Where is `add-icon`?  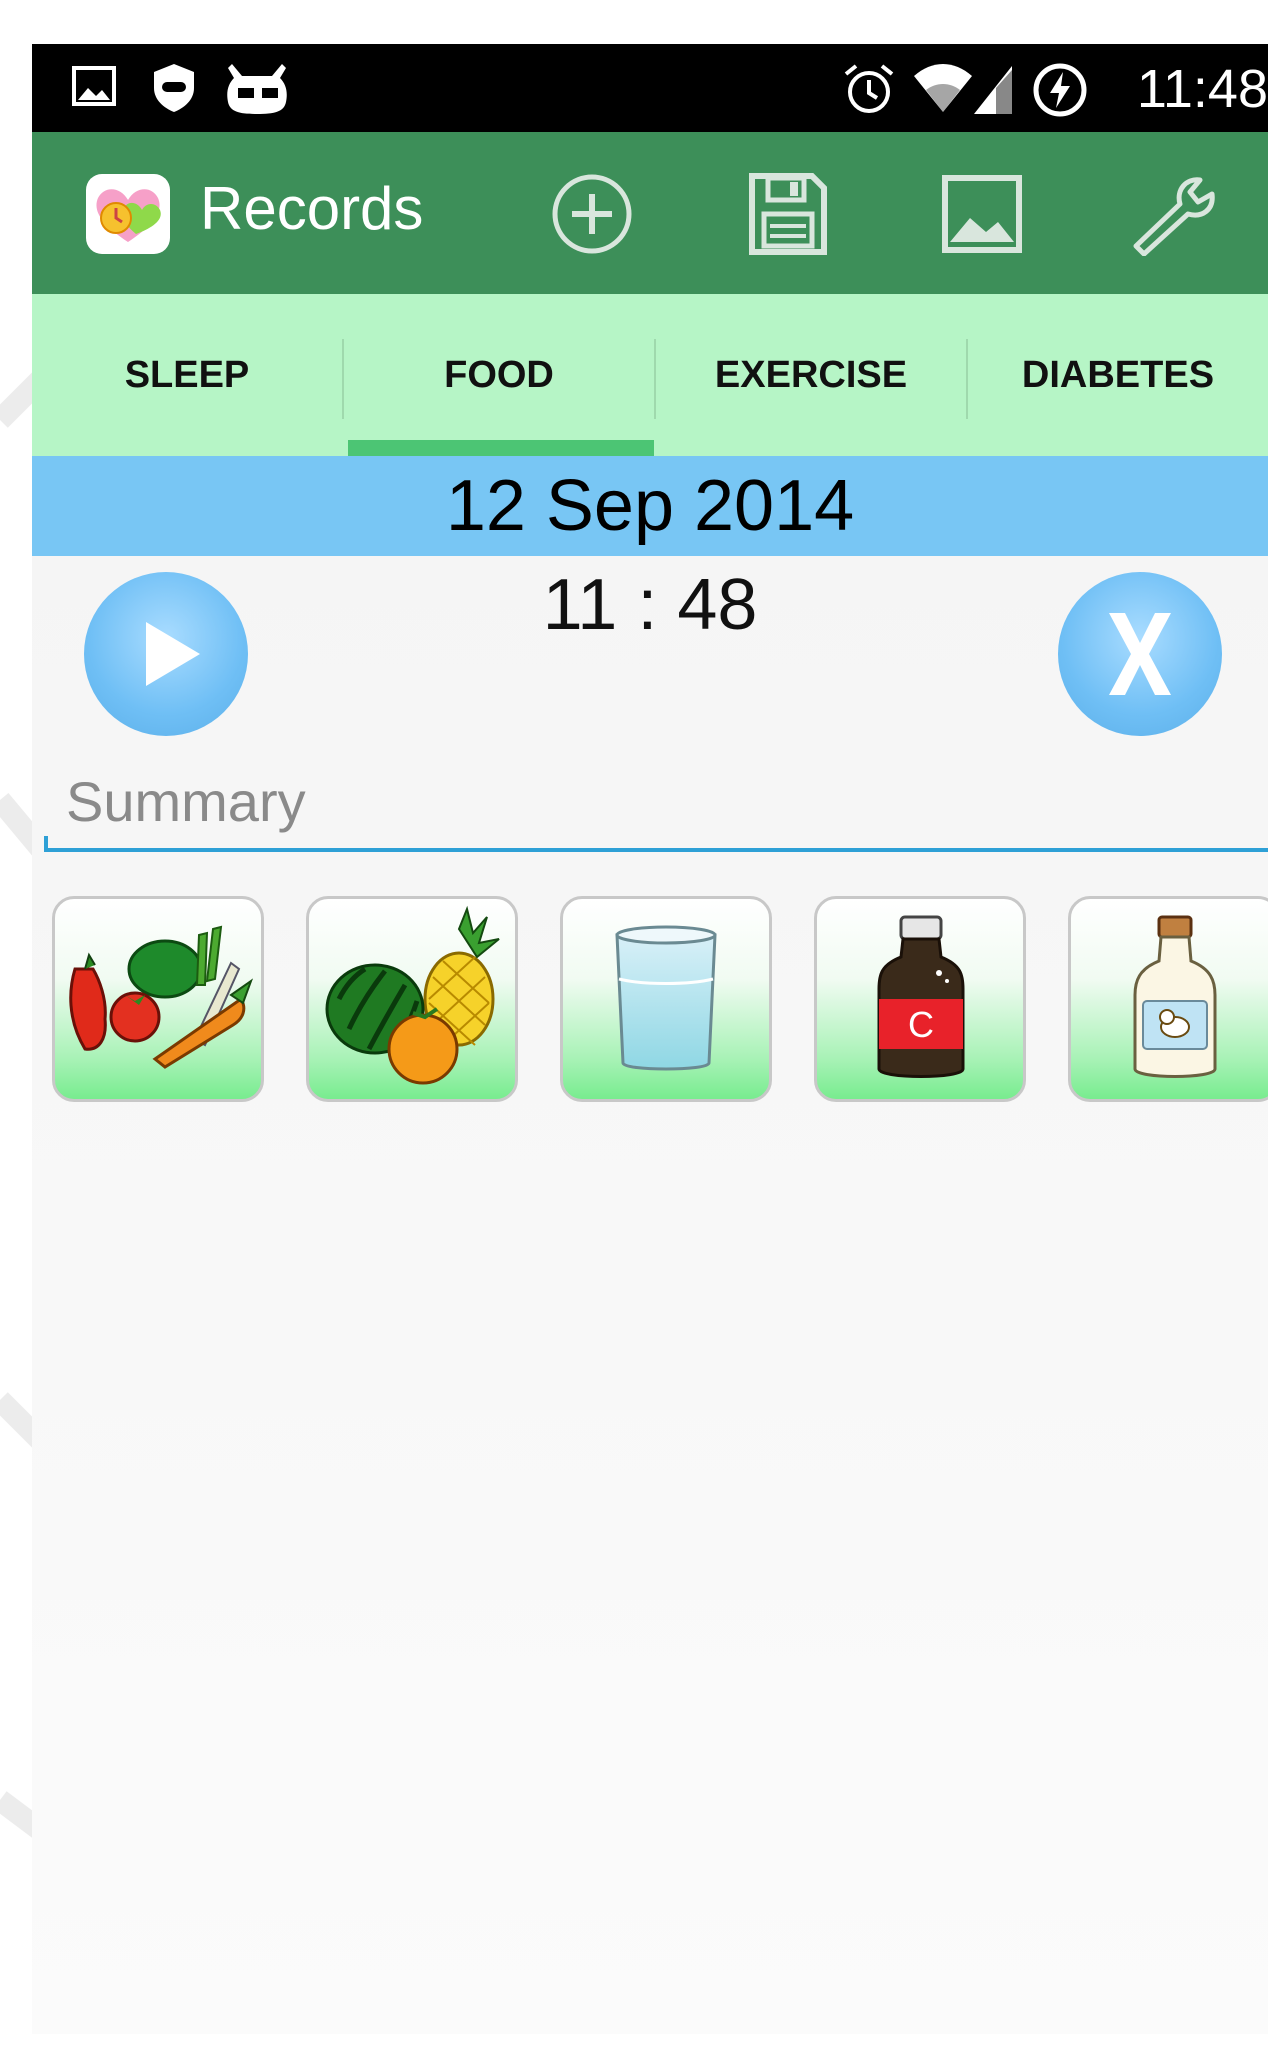 add-icon is located at coordinates (592, 214).